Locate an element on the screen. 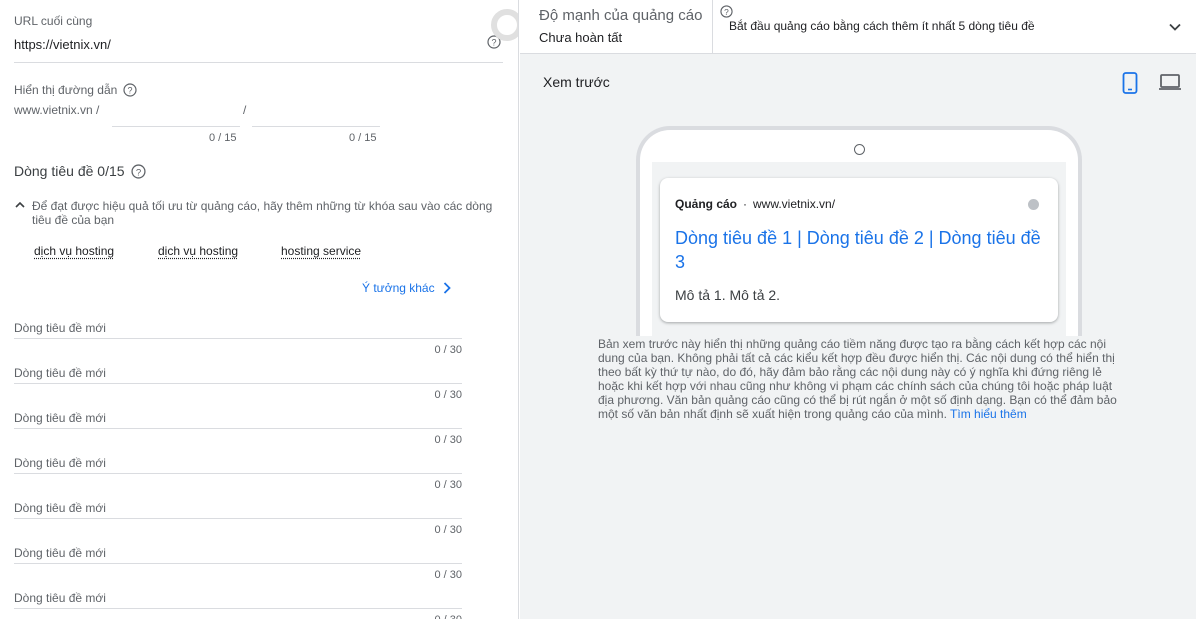 The height and width of the screenshot is (619, 1196). more-ideas-label: Ý tưởng khác is located at coordinates (398, 288).